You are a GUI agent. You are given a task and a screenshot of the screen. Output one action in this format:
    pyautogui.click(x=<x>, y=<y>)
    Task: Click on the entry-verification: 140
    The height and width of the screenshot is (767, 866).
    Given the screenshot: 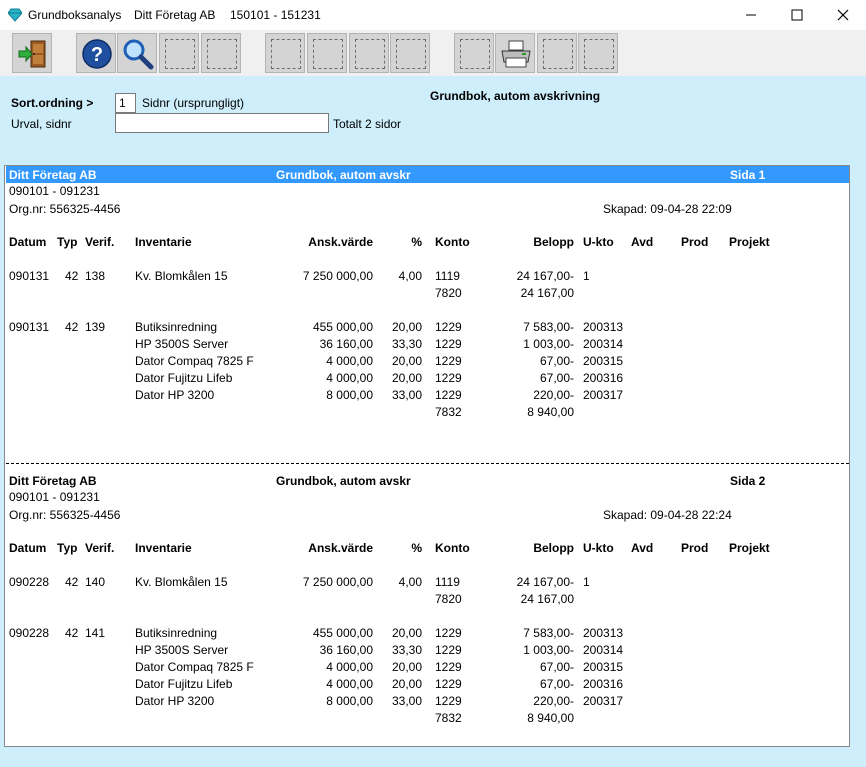 What is the action you would take?
    pyautogui.click(x=95, y=582)
    